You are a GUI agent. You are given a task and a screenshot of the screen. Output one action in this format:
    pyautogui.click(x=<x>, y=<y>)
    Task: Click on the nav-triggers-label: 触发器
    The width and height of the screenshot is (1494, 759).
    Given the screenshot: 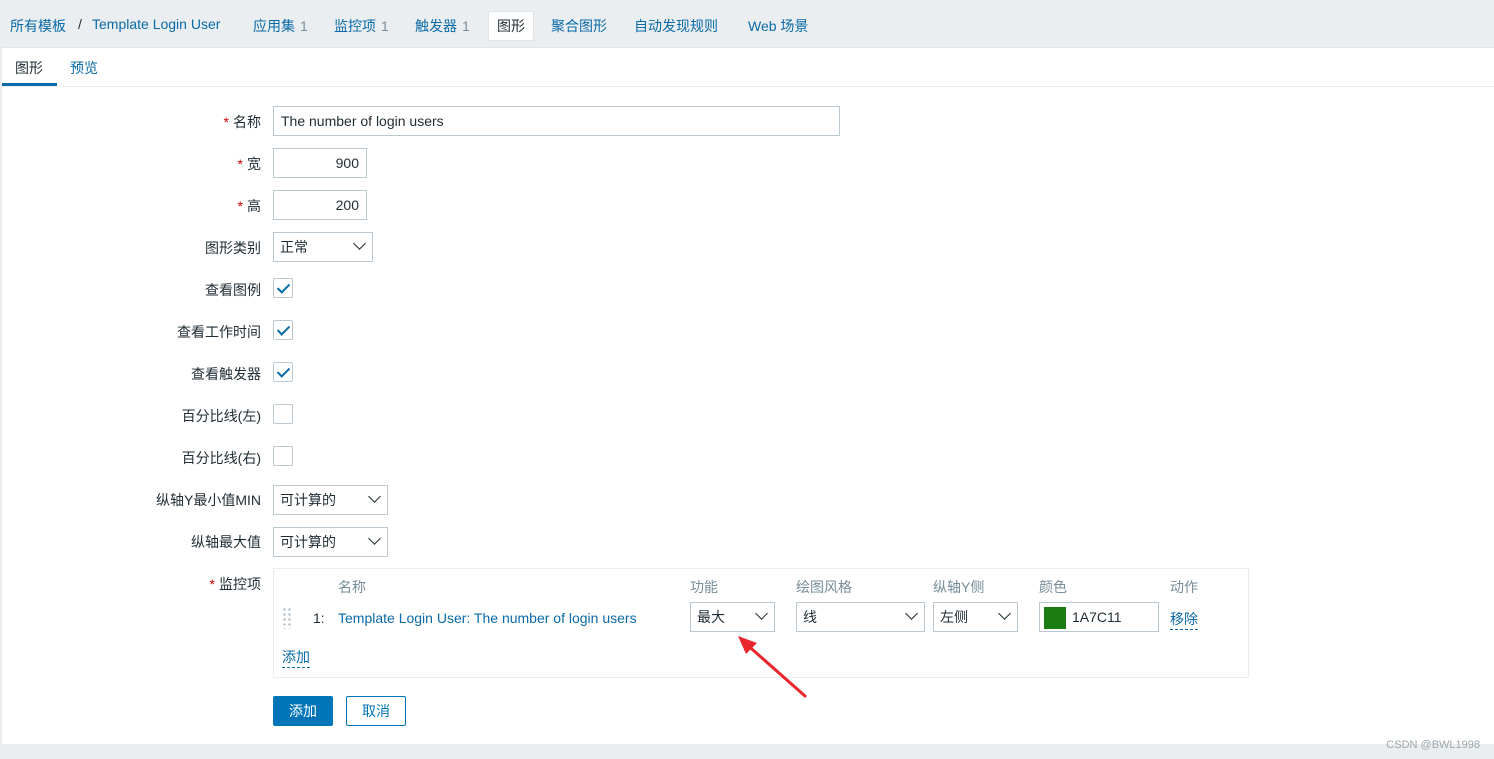 What is the action you would take?
    pyautogui.click(x=436, y=26)
    